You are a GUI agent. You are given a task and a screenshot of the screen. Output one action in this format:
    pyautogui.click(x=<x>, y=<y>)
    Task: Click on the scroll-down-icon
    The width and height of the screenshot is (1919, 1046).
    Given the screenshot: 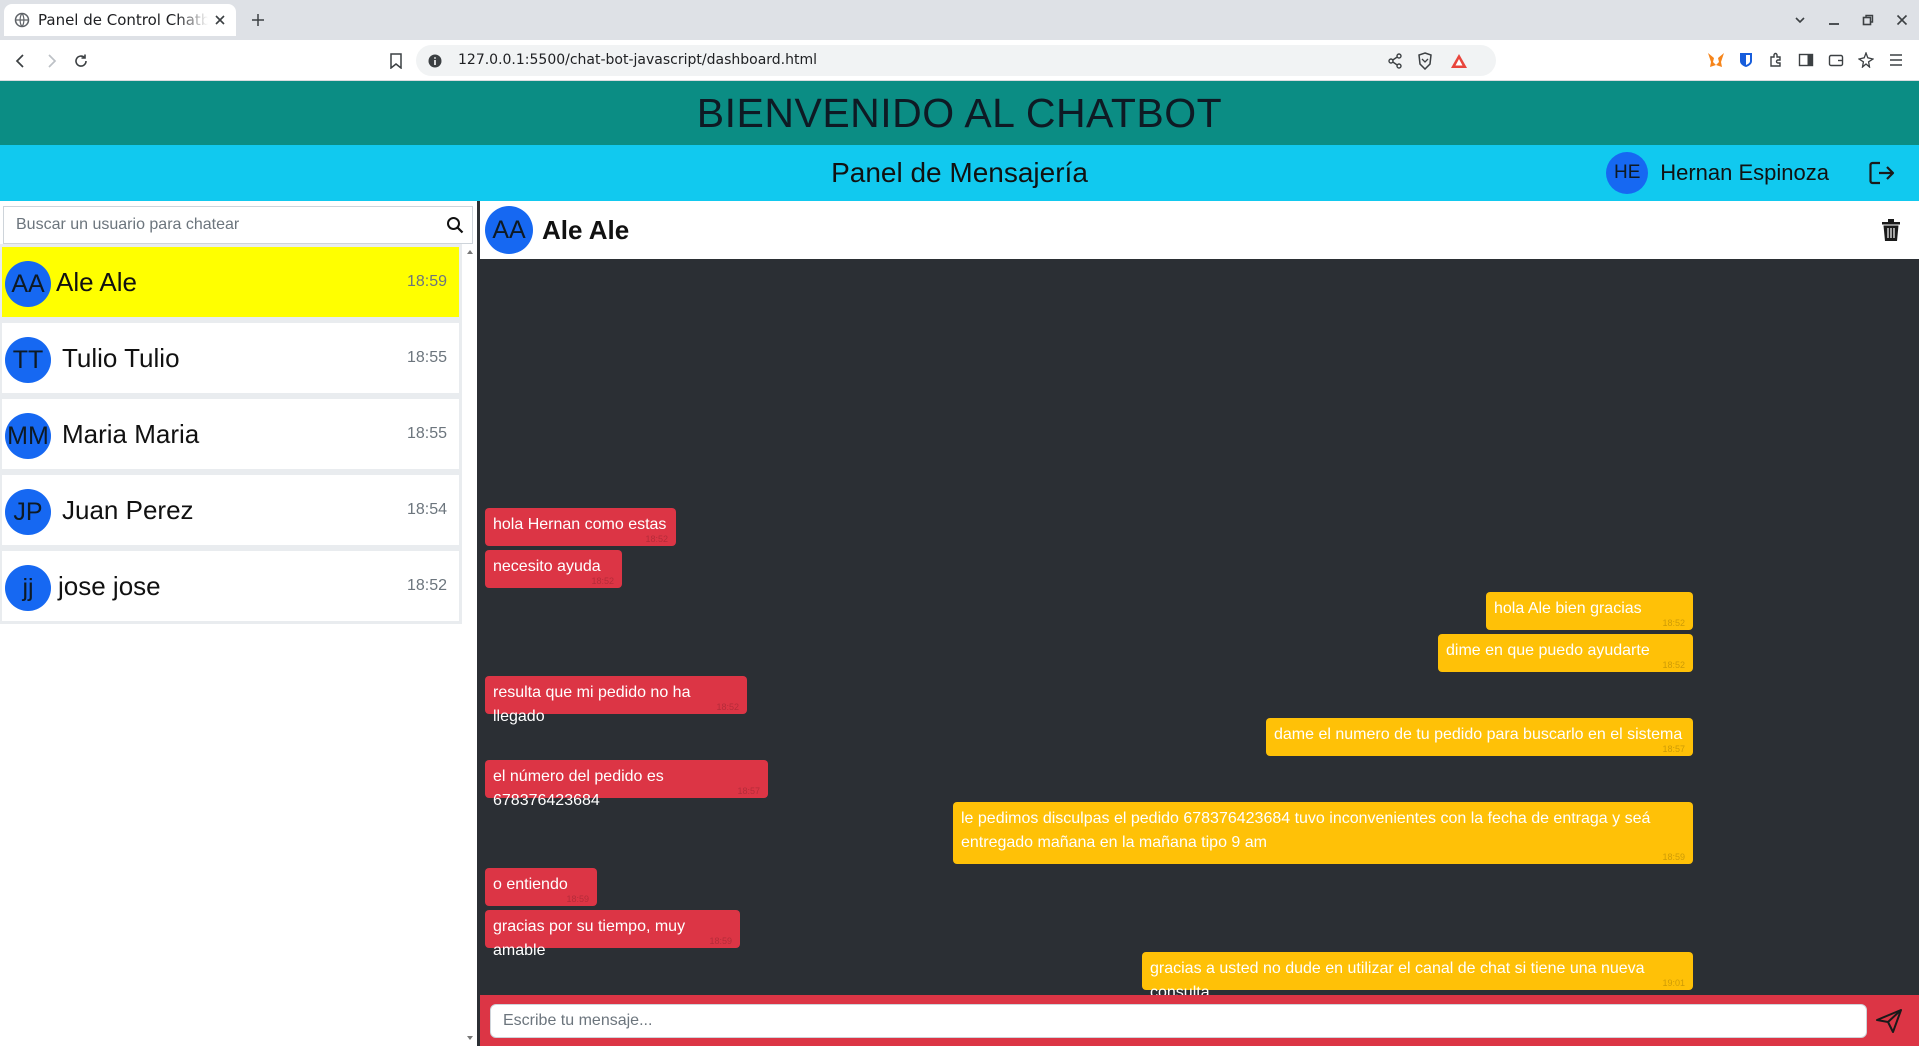 What is the action you would take?
    pyautogui.click(x=470, y=1038)
    